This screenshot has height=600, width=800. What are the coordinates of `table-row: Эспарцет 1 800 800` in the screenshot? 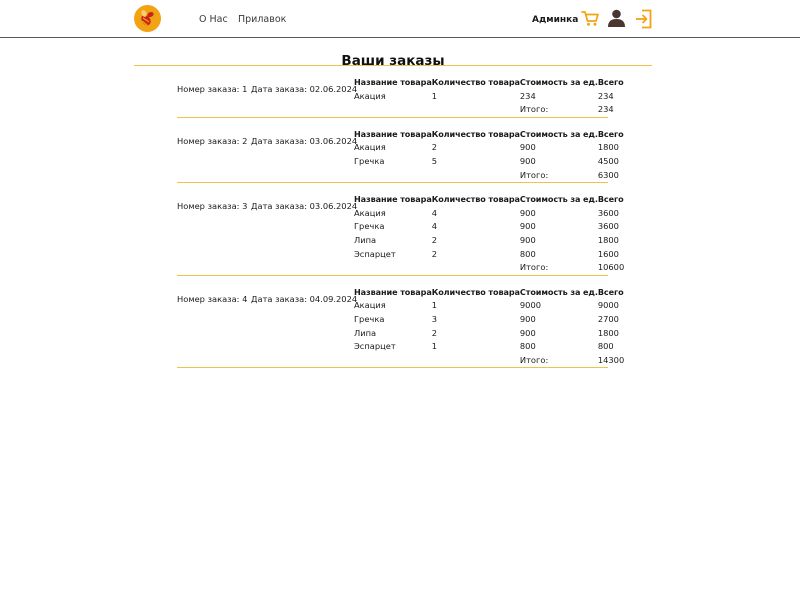 It's located at (489, 347).